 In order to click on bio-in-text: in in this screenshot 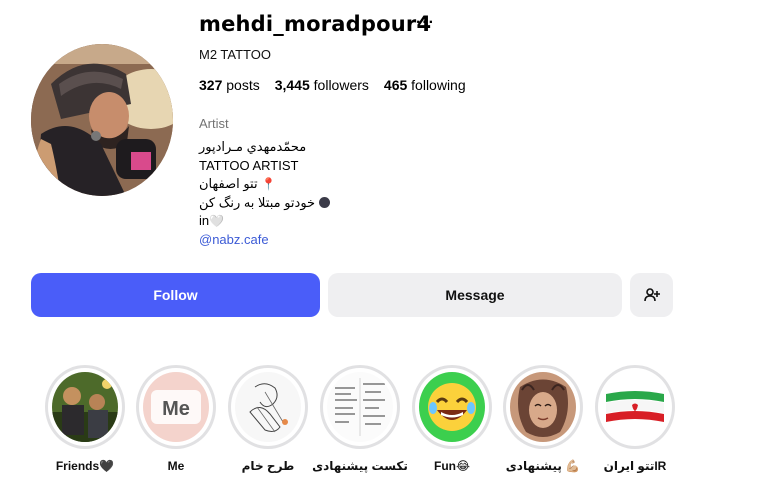, I will do `click(204, 221)`.